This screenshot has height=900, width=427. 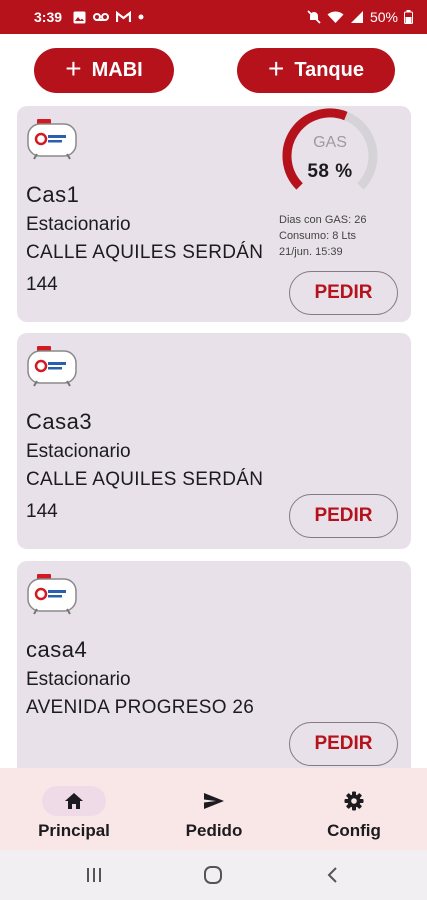 I want to click on gas-days: Dias con GAS: 26, so click(x=323, y=220).